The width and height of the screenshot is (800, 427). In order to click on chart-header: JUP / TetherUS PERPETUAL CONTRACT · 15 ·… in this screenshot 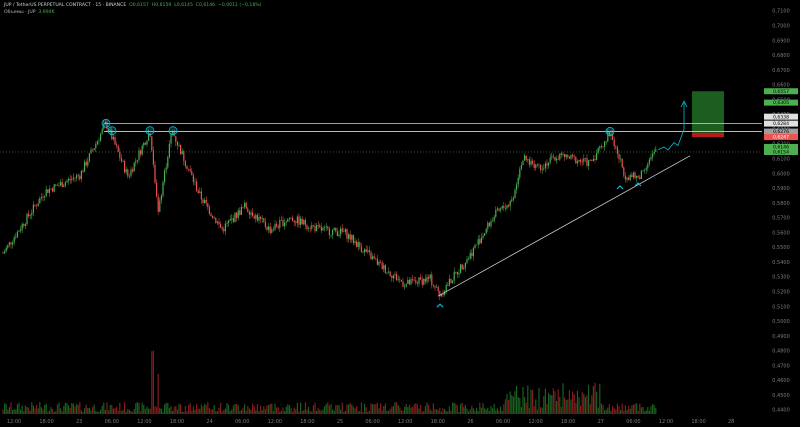, I will do `click(132, 9)`.